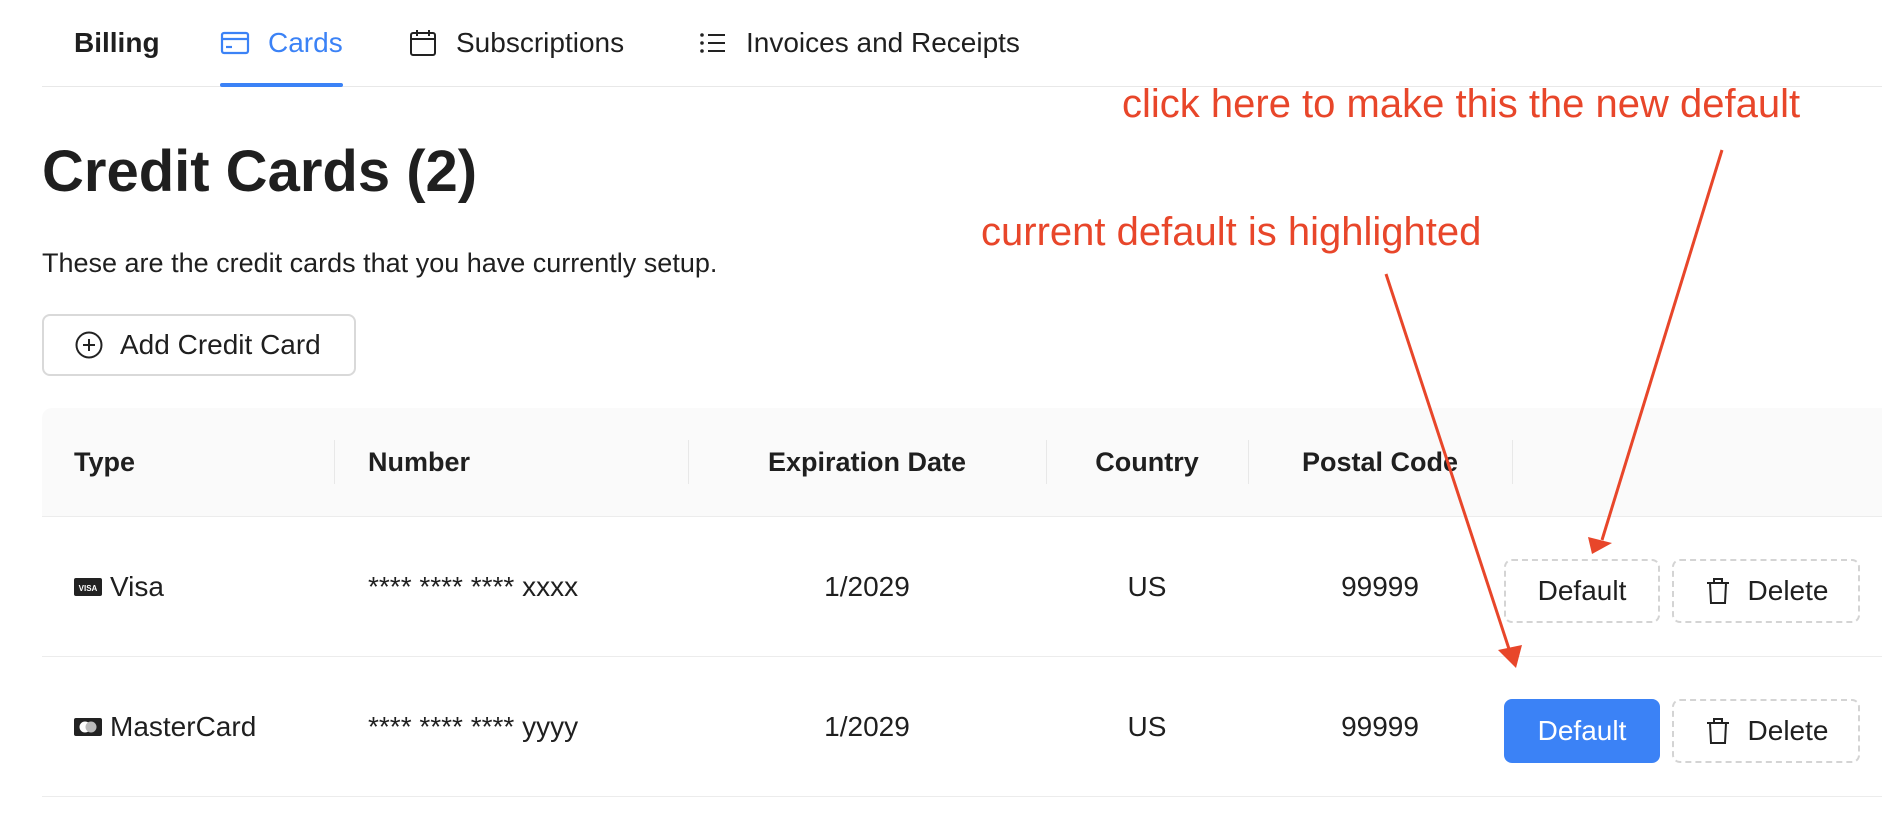 This screenshot has height=826, width=1882. What do you see at coordinates (1662, 345) in the screenshot?
I see `arrow-to-set-default` at bounding box center [1662, 345].